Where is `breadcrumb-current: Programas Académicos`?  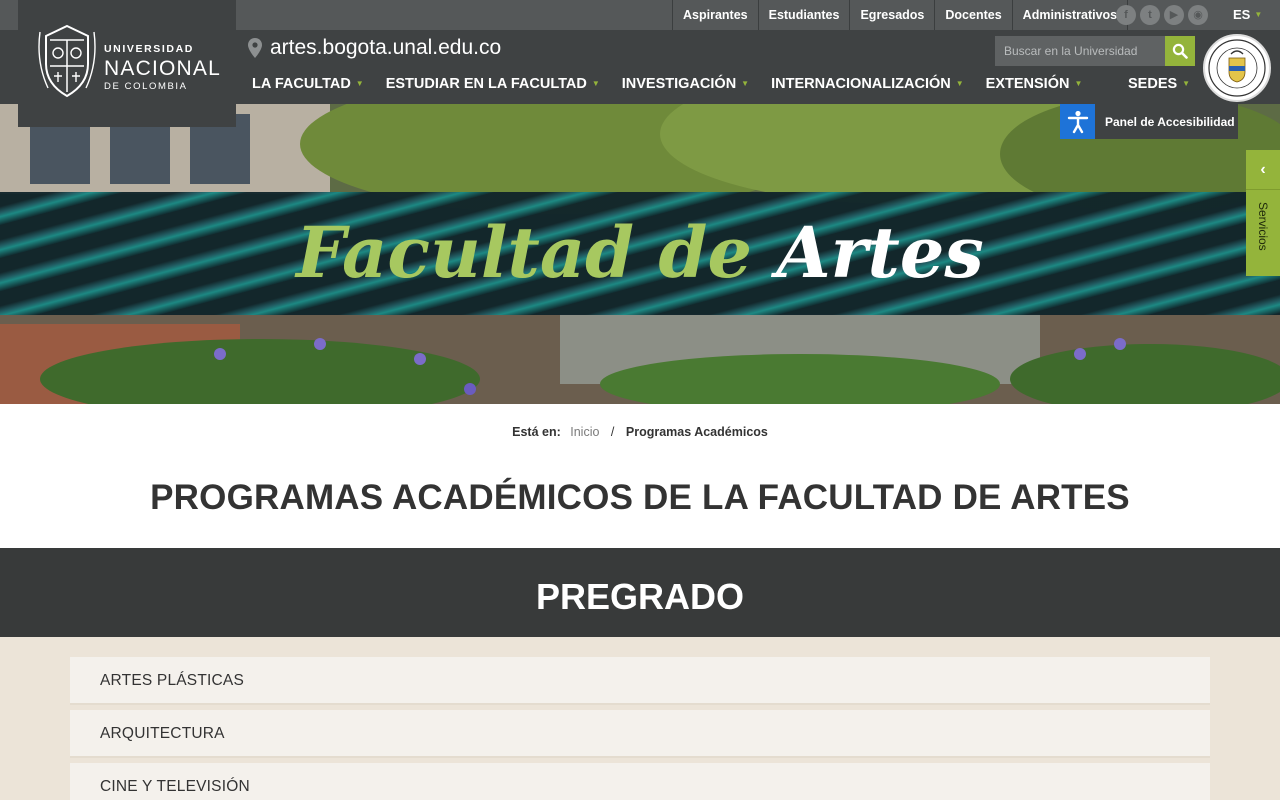
breadcrumb-current: Programas Académicos is located at coordinates (696, 432).